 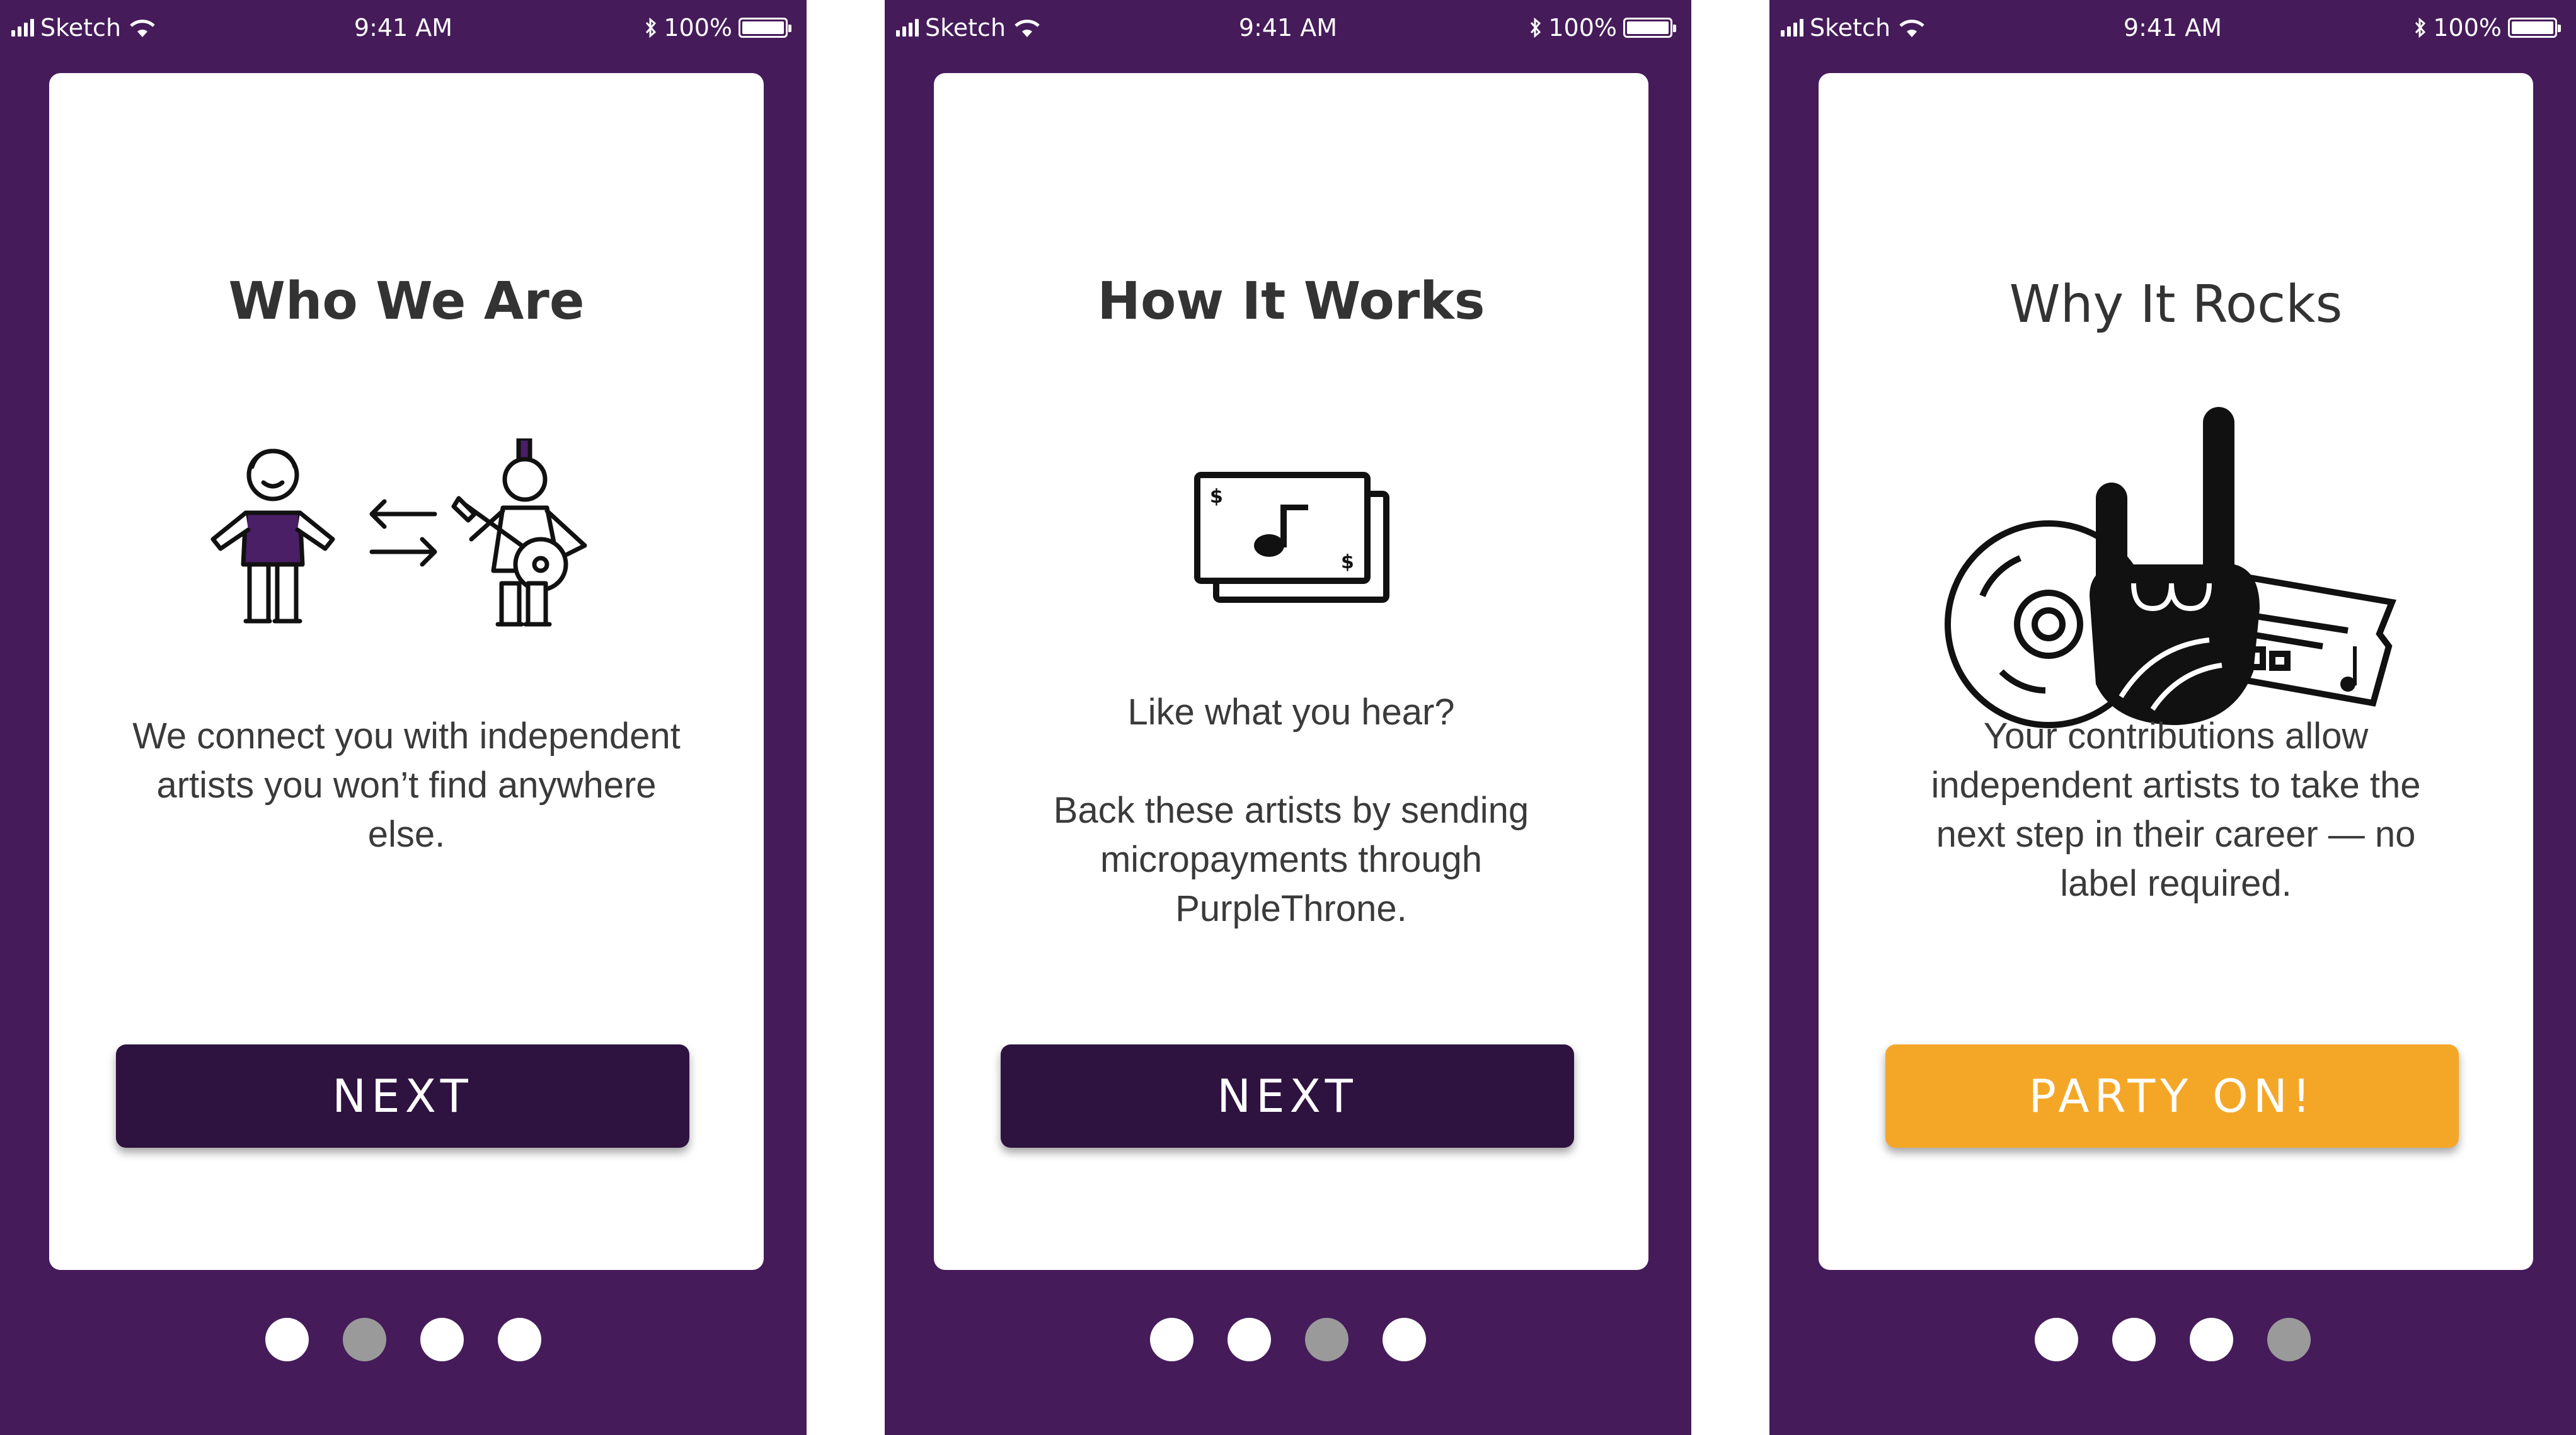 What do you see at coordinates (398, 532) in the screenshot?
I see `fan-artist-exchange-icon` at bounding box center [398, 532].